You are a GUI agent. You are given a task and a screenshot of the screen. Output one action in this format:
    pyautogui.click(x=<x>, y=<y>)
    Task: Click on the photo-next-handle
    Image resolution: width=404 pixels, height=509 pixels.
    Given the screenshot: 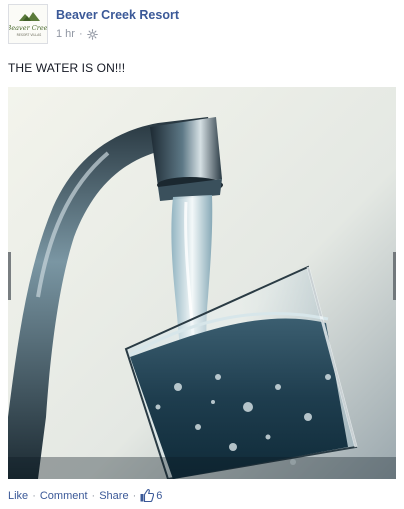 What is the action you would take?
    pyautogui.click(x=394, y=276)
    